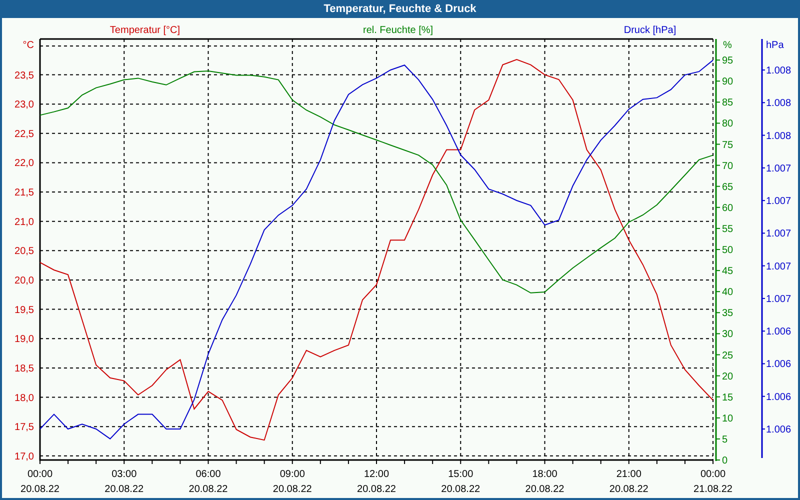 This screenshot has width=800, height=500. What do you see at coordinates (713, 489) in the screenshot?
I see `axis-label: 21.08.22` at bounding box center [713, 489].